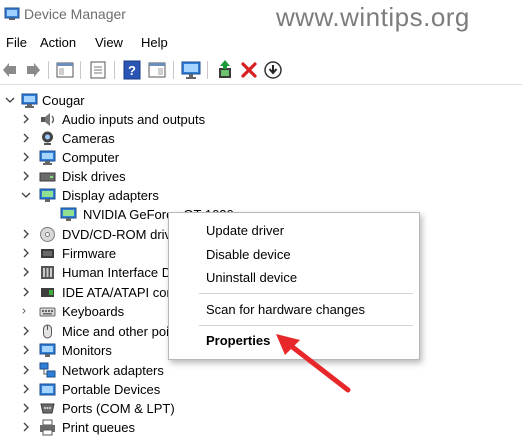 The width and height of the screenshot is (522, 437). Describe the element at coordinates (48, 119) in the screenshot. I see `speaker-icon` at that location.